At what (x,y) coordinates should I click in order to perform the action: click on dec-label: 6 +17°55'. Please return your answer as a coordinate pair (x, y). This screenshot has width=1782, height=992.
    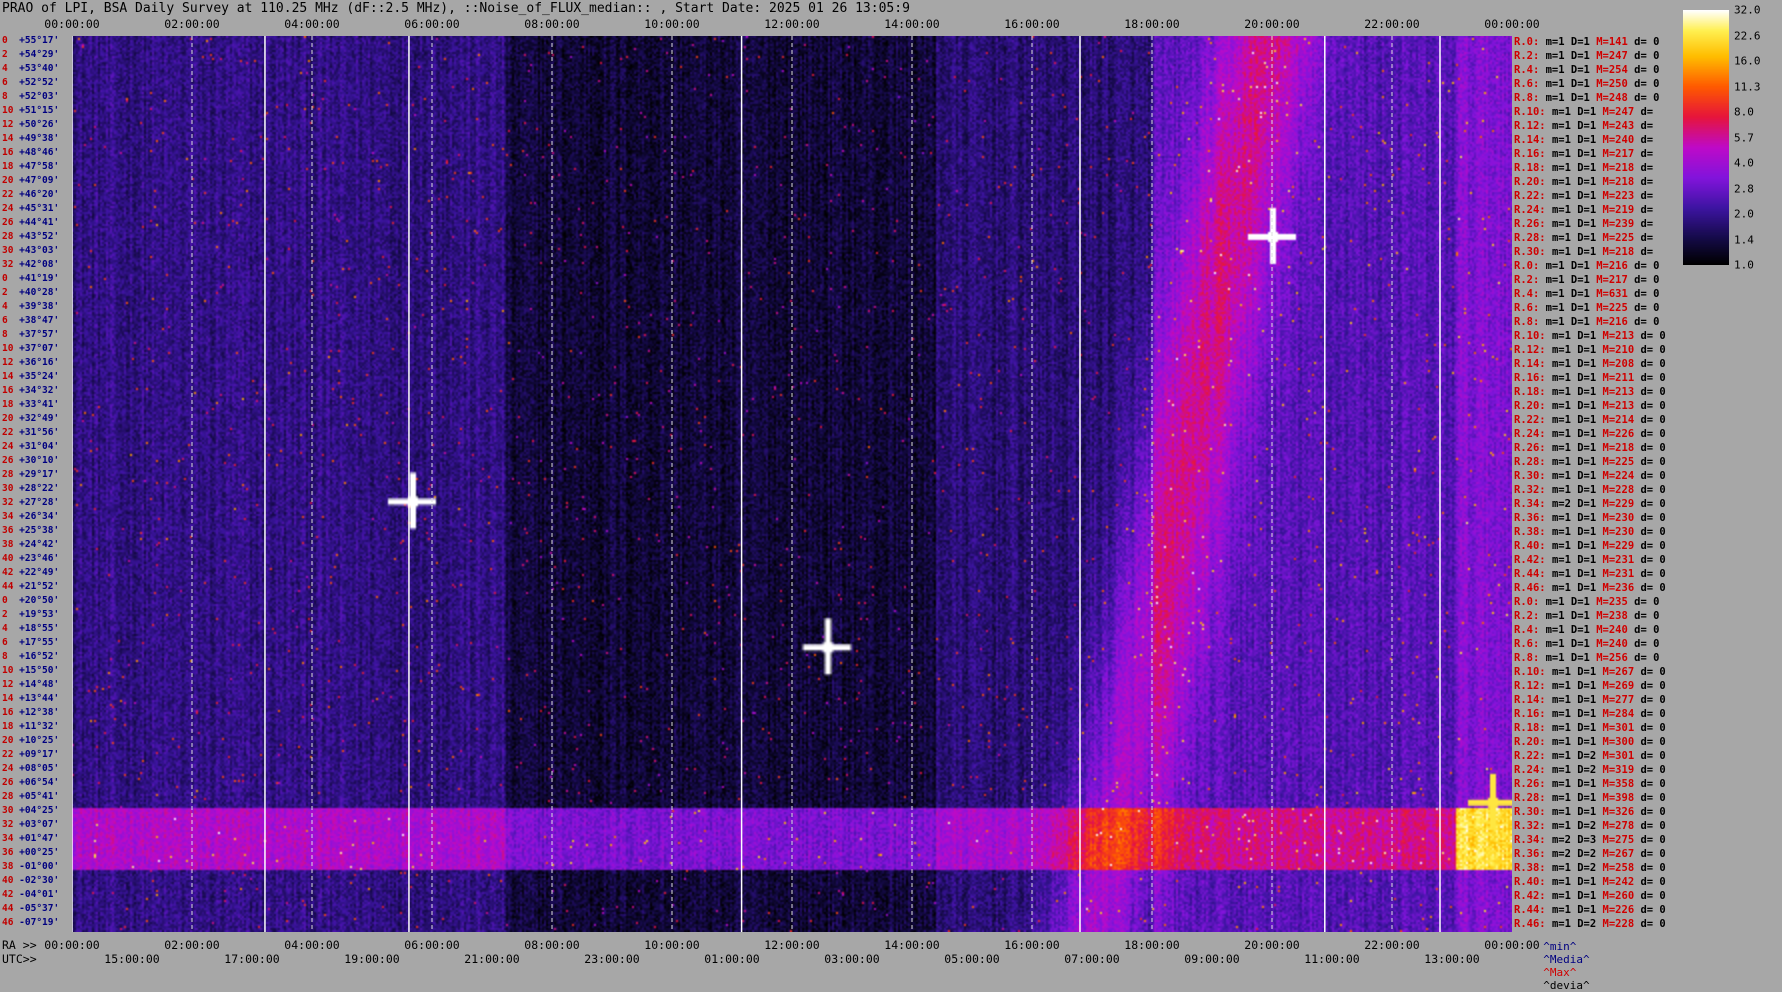
    Looking at the image, I should click on (30, 643).